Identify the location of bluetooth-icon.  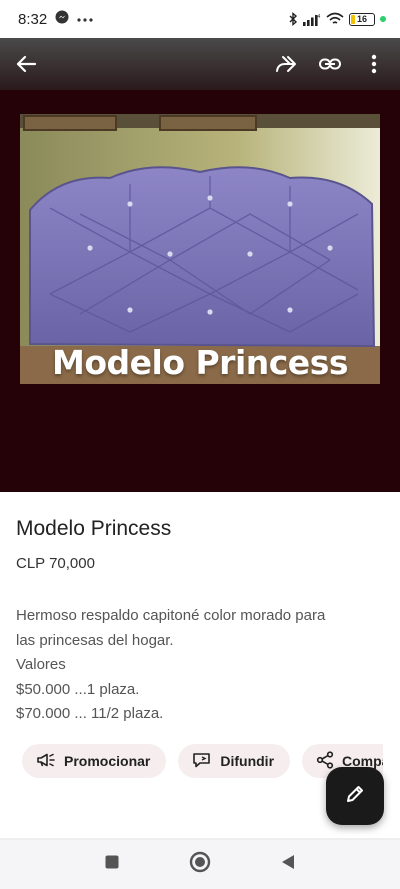
(293, 19).